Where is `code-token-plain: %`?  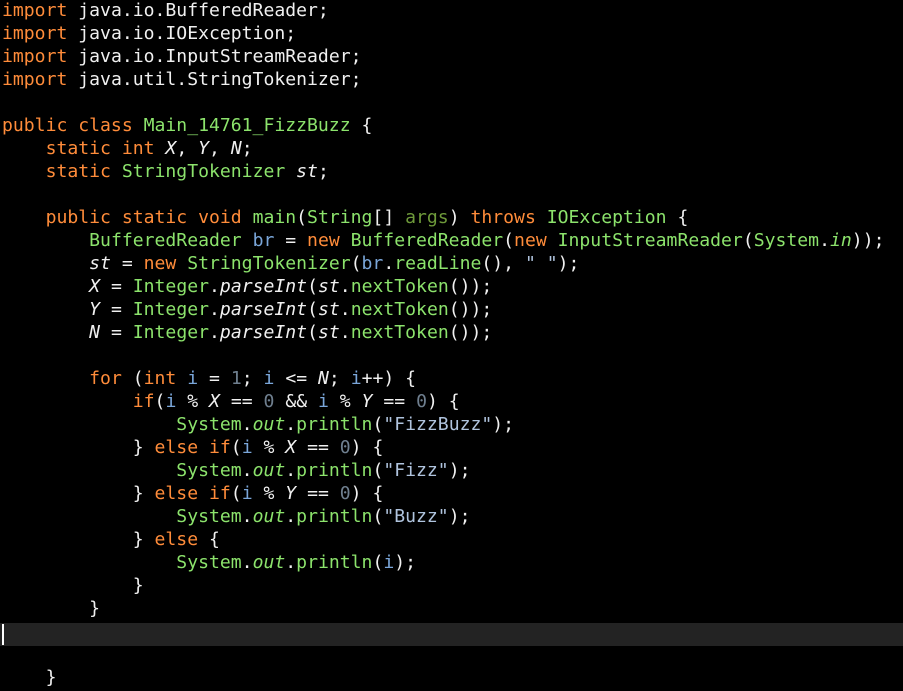
code-token-plain: % is located at coordinates (269, 447).